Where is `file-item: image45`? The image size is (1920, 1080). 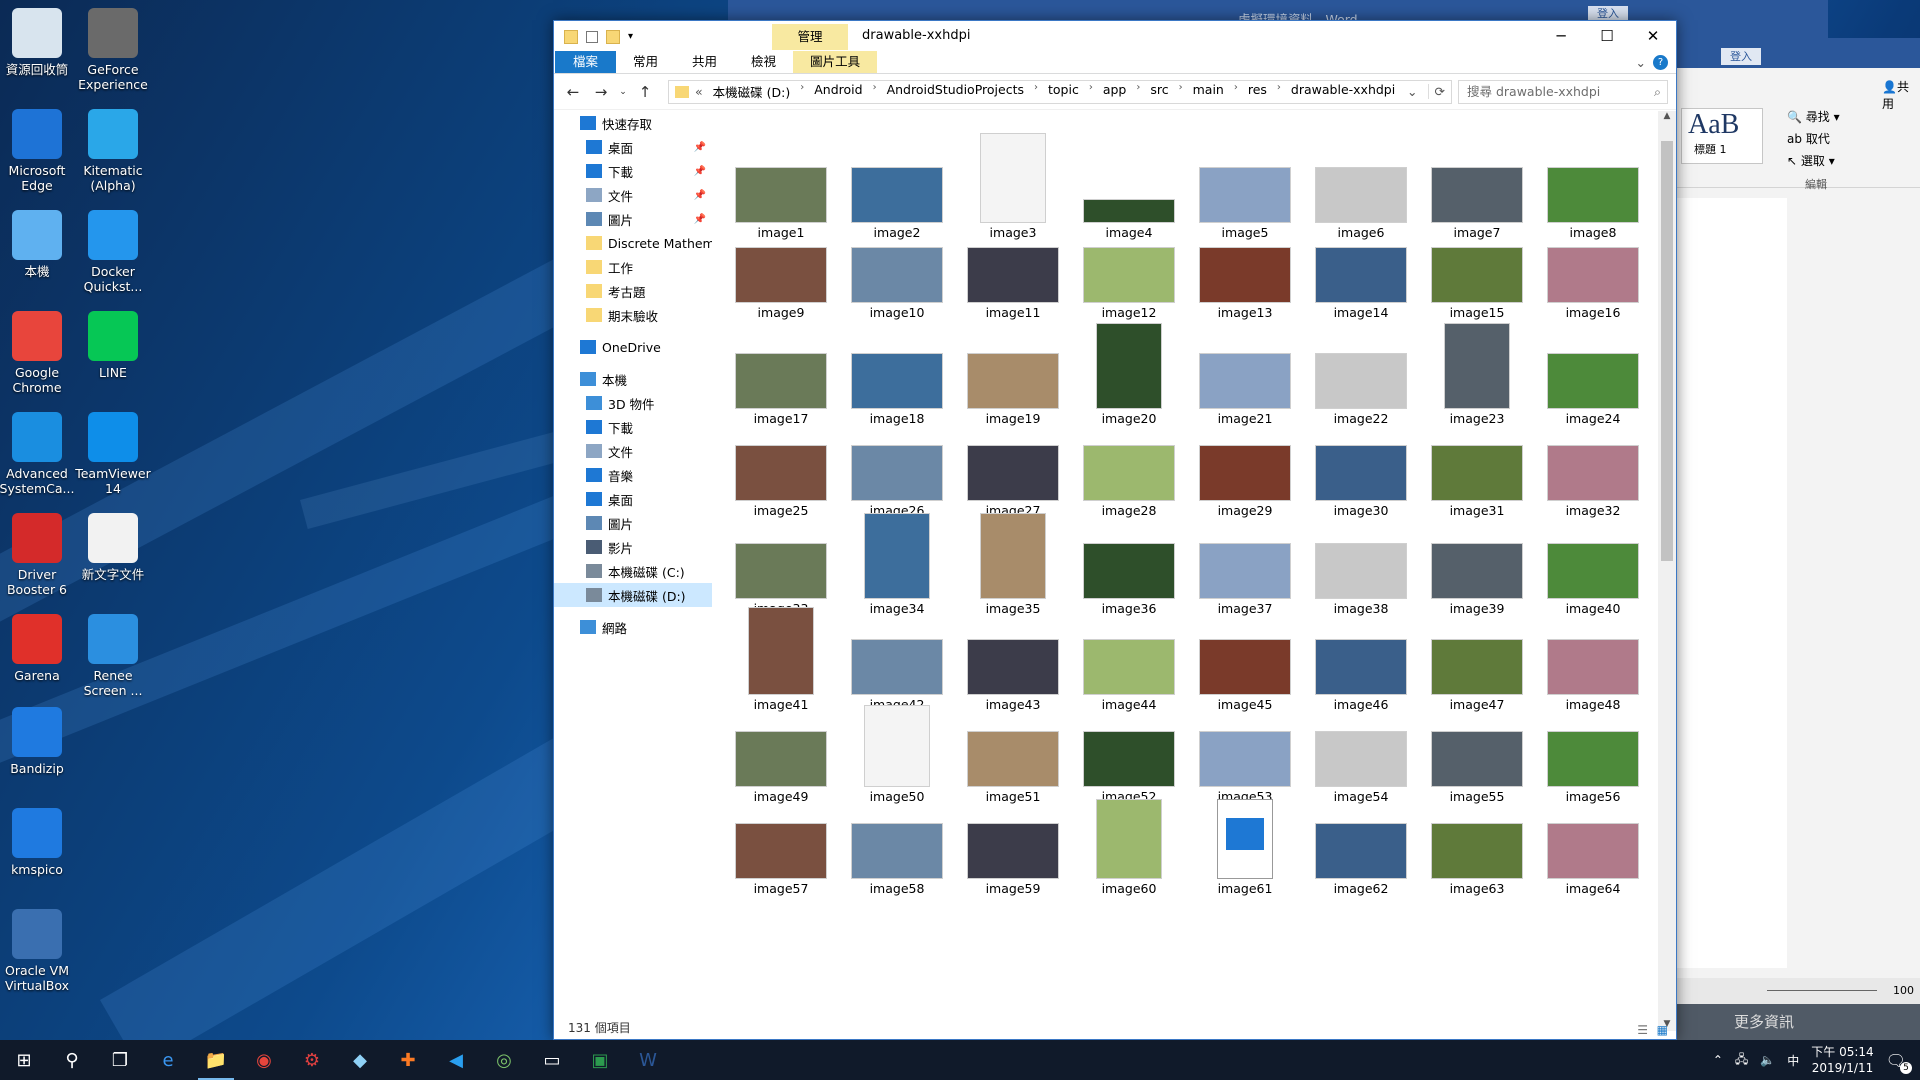 file-item: image45 is located at coordinates (1245, 659).